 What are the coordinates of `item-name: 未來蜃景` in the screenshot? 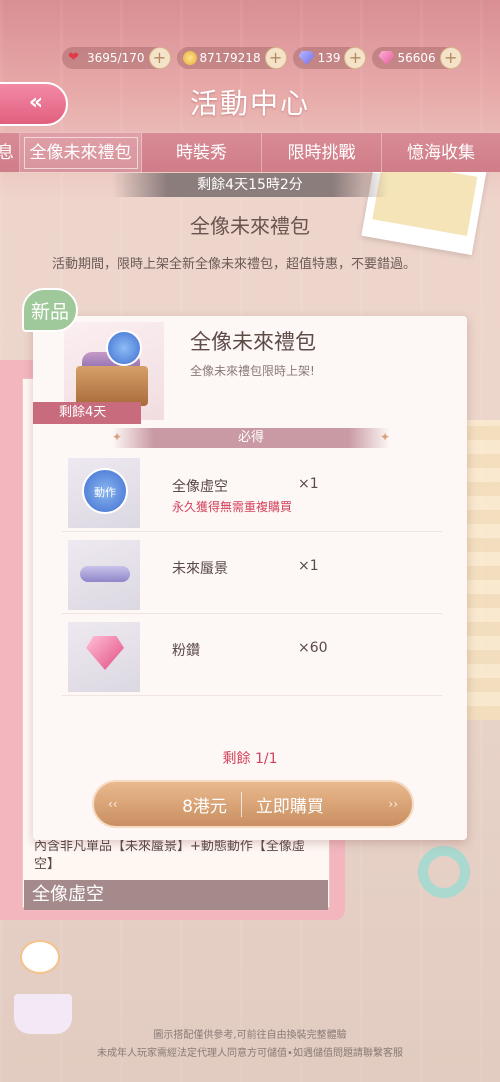 It's located at (200, 569).